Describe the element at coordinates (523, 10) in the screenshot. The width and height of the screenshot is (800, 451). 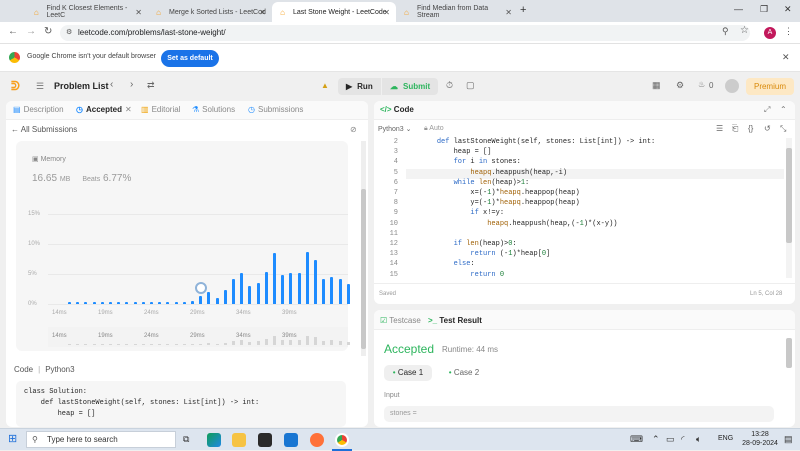
I see `new-tab-button: +` at that location.